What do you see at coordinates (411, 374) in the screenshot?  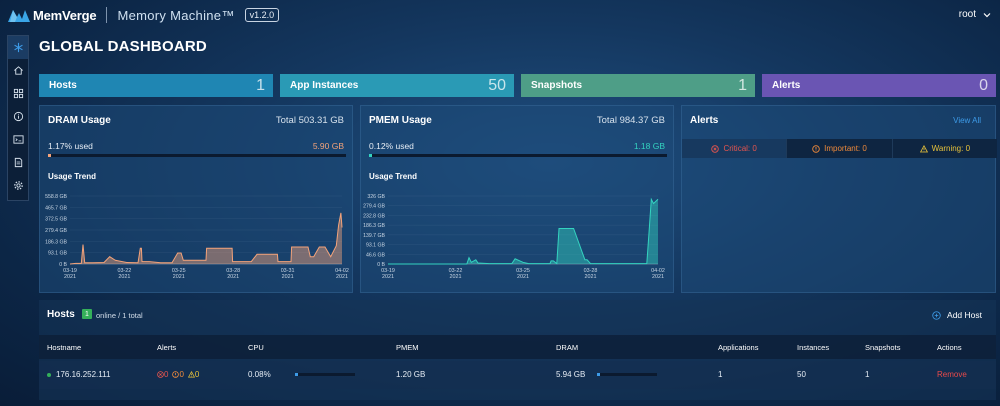 I see `pmem-cell: 1.20 GB` at bounding box center [411, 374].